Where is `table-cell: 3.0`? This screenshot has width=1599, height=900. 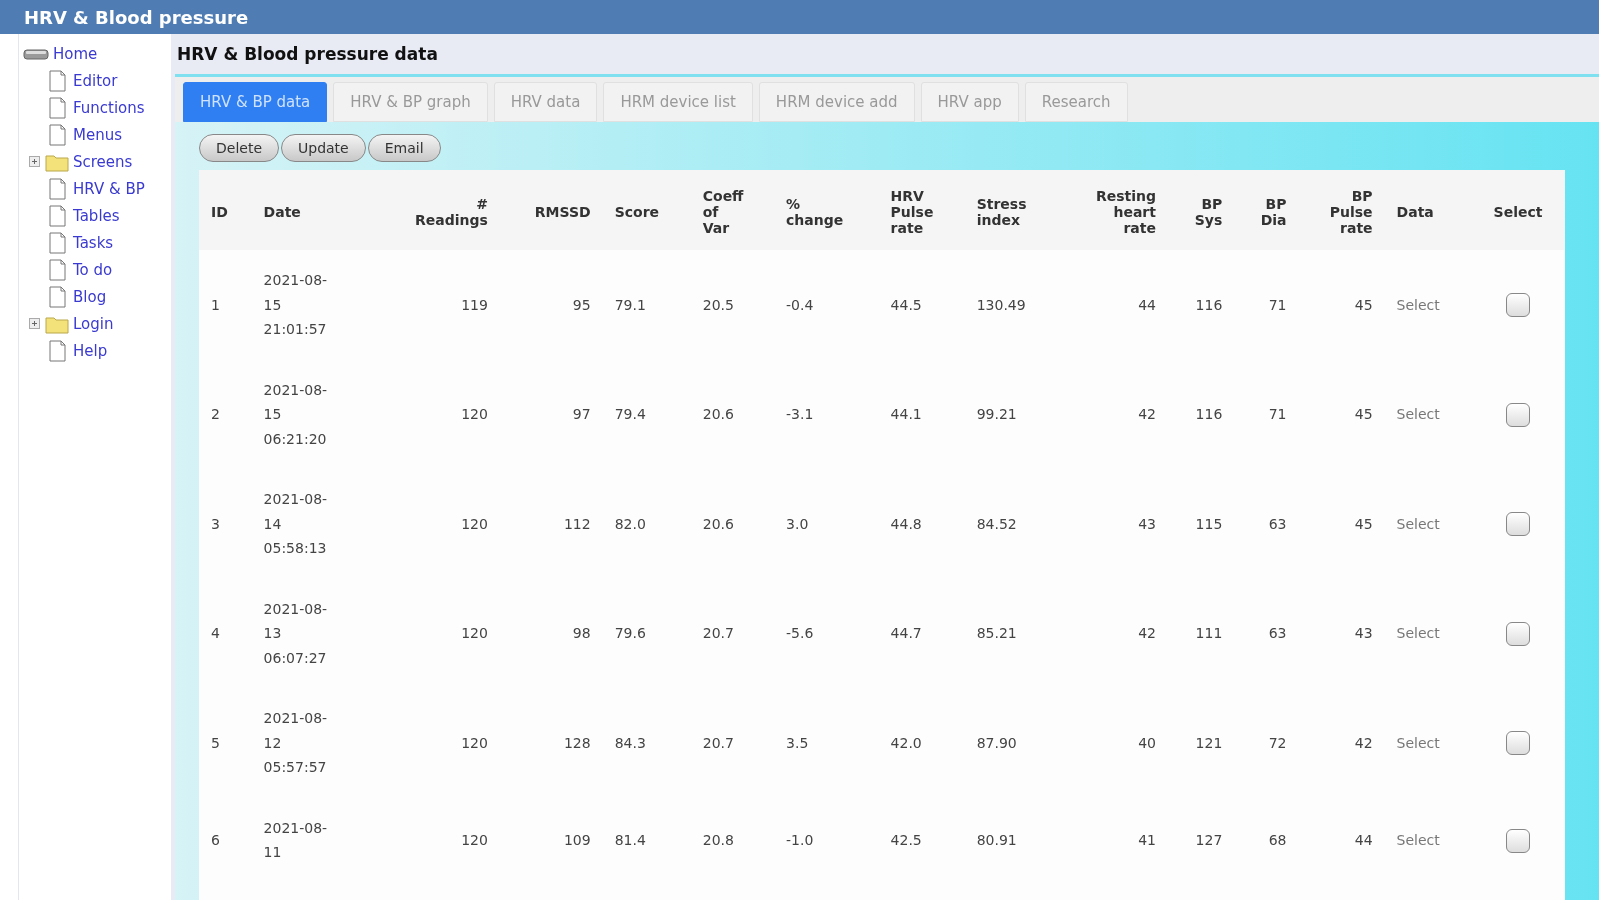 table-cell: 3.0 is located at coordinates (797, 523).